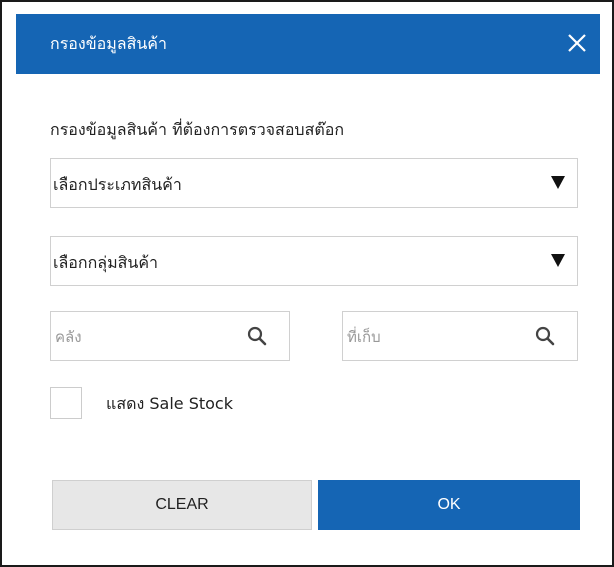 The width and height of the screenshot is (614, 567). I want to click on product-group-label: เลือกกลุ่มสินค้า, so click(105, 262).